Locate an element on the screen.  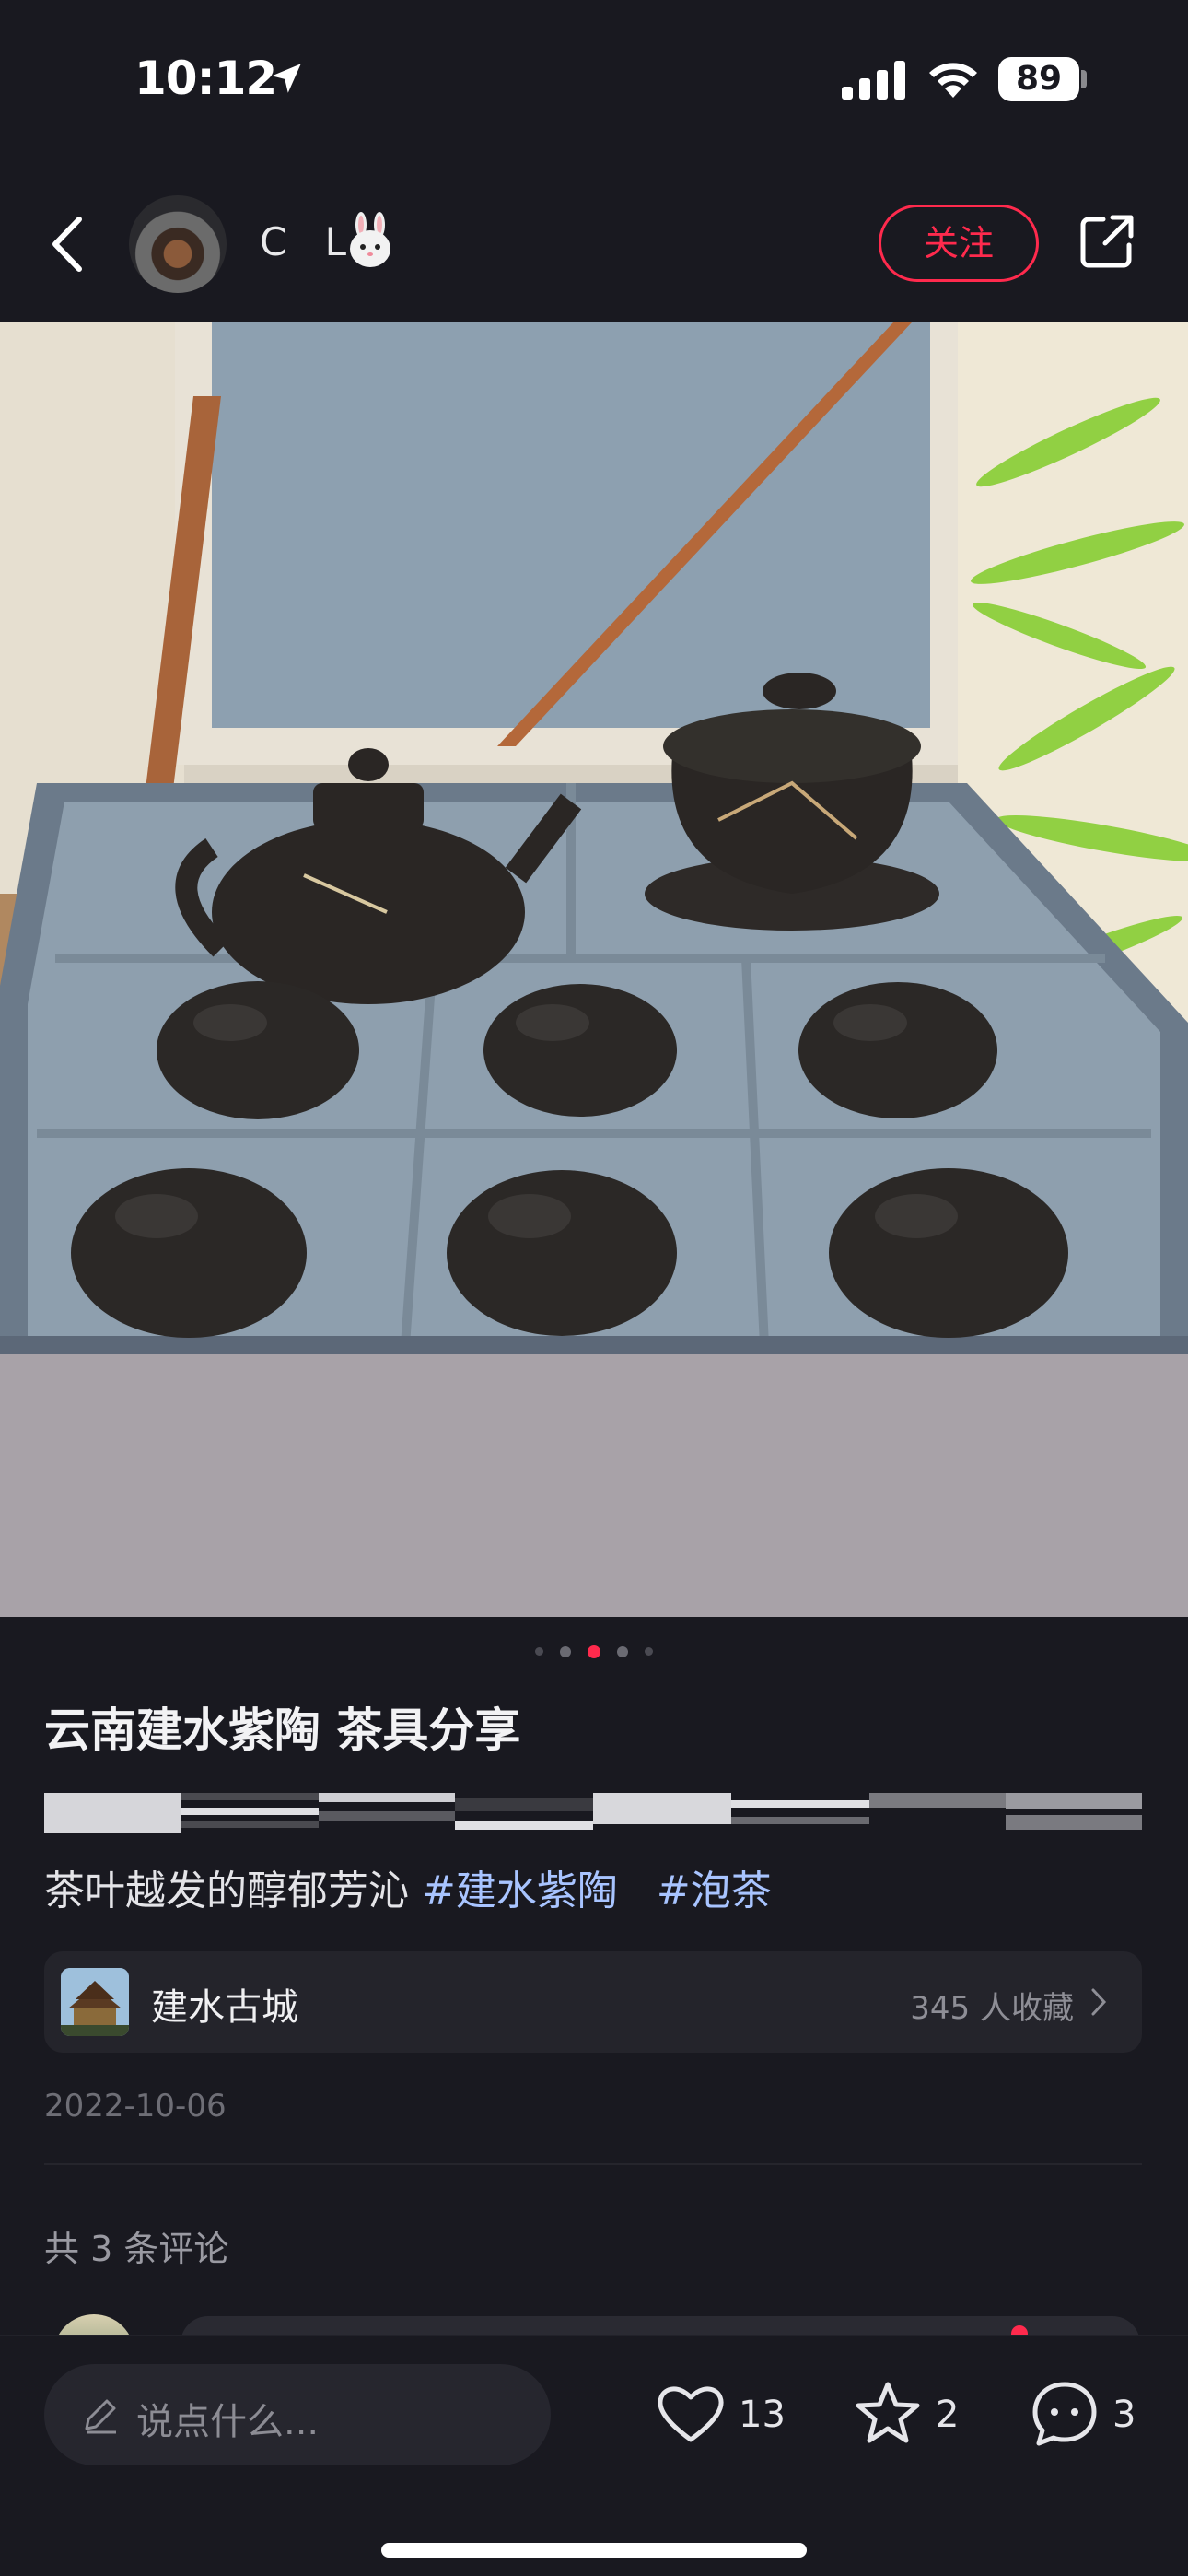
collect-button: 2 is located at coordinates (915, 2414).